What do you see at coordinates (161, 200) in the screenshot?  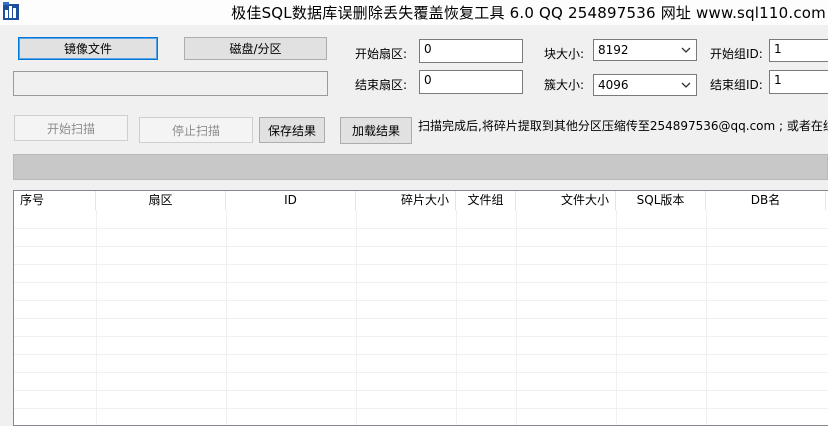 I see `column-header-sector: 扇区` at bounding box center [161, 200].